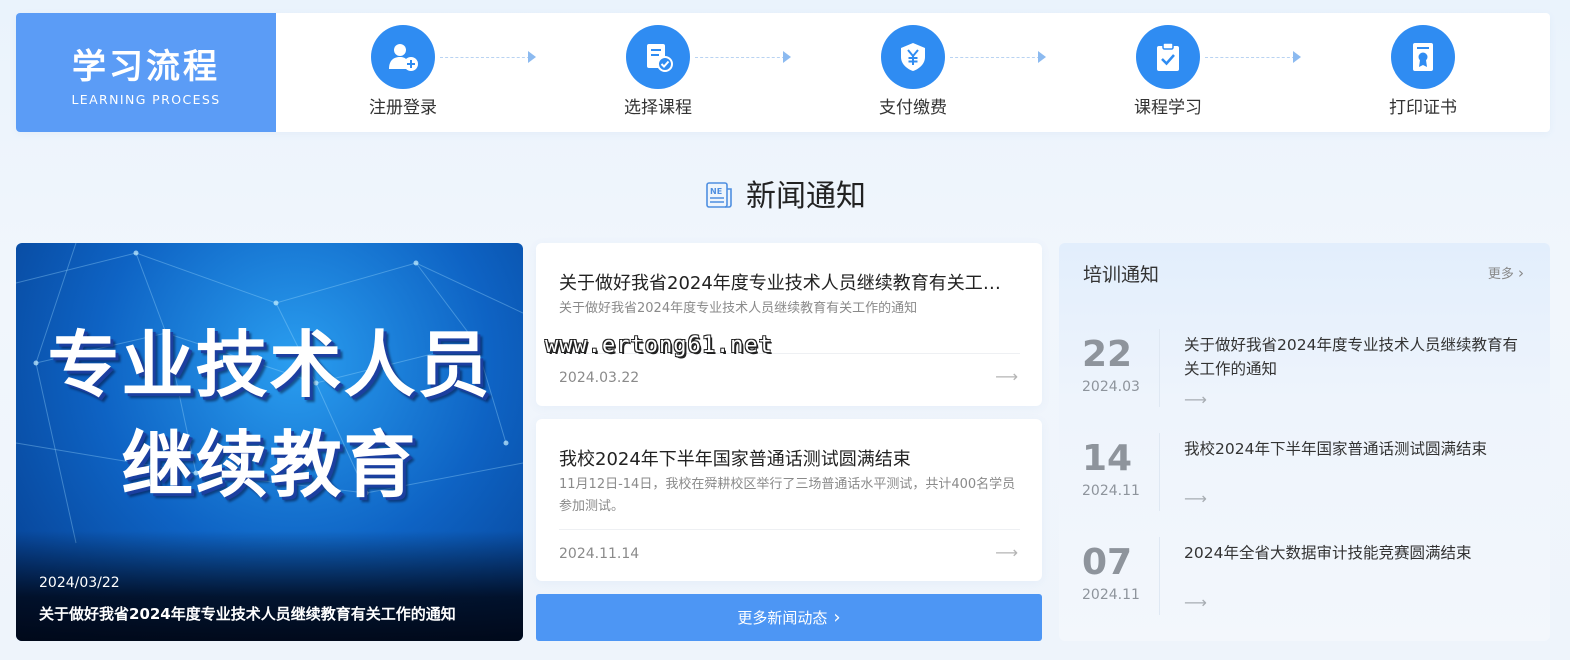 This screenshot has height=660, width=1570. Describe the element at coordinates (79, 583) in the screenshot. I see `featured-date: 2024/03/22` at that location.